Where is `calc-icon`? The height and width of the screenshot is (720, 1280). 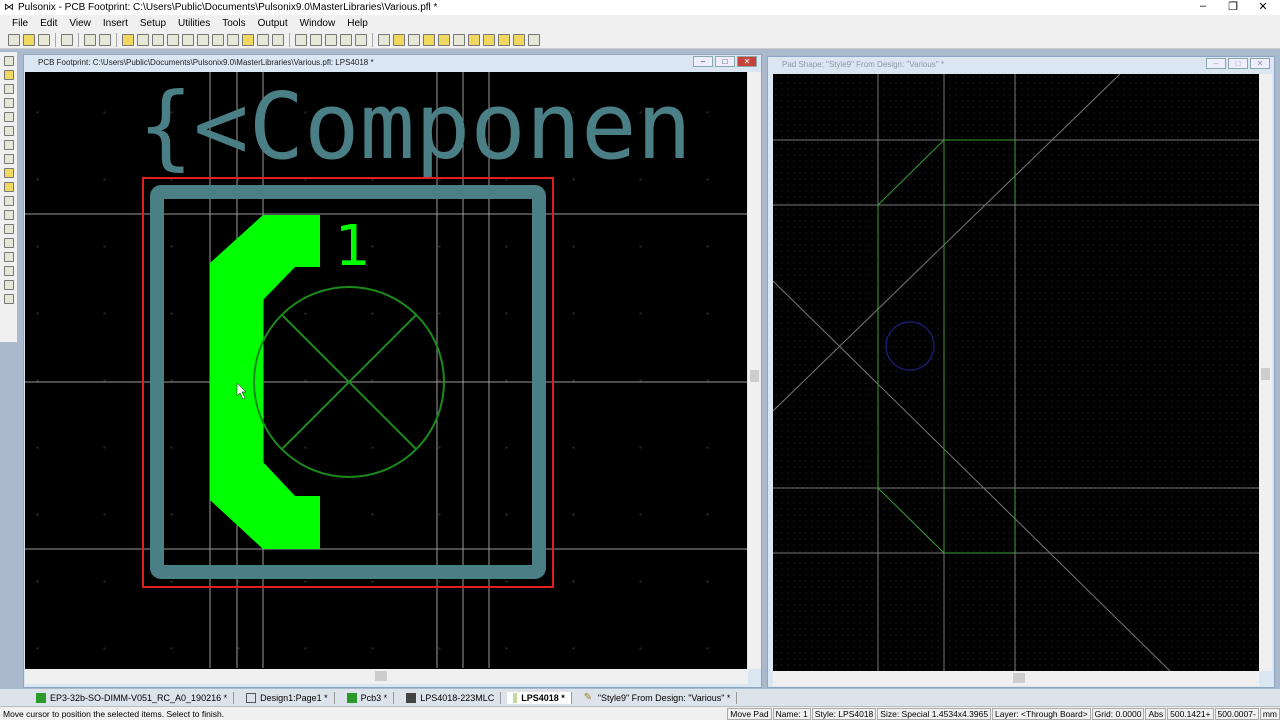
calc-icon is located at coordinates (444, 39).